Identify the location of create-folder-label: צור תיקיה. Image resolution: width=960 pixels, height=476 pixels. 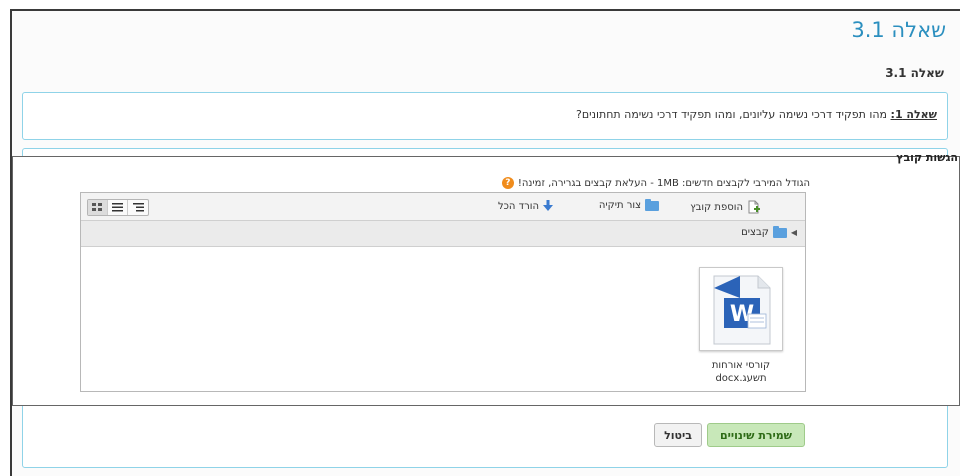
(619, 205).